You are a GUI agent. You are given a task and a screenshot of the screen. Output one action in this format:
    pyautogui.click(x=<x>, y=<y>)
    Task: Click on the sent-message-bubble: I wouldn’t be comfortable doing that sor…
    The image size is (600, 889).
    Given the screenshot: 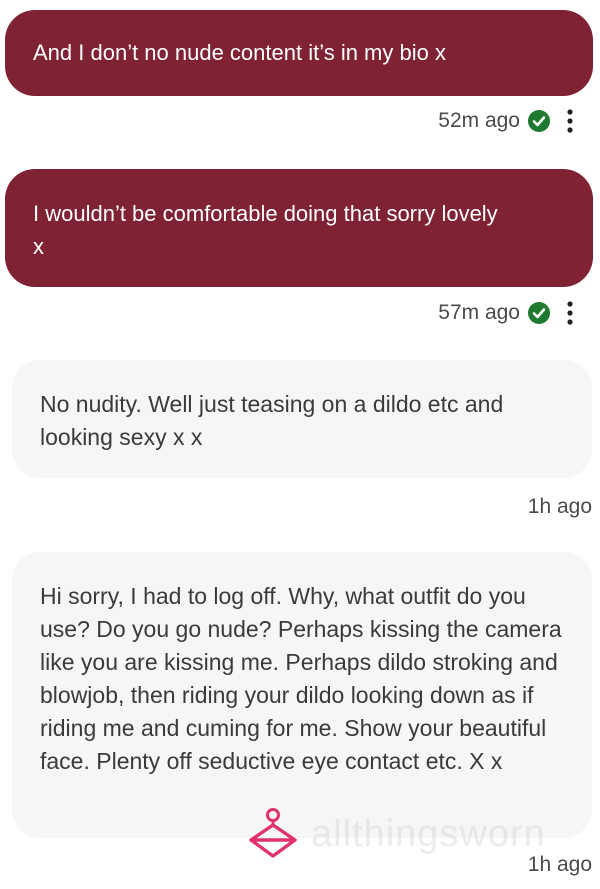 What is the action you would take?
    pyautogui.click(x=299, y=228)
    